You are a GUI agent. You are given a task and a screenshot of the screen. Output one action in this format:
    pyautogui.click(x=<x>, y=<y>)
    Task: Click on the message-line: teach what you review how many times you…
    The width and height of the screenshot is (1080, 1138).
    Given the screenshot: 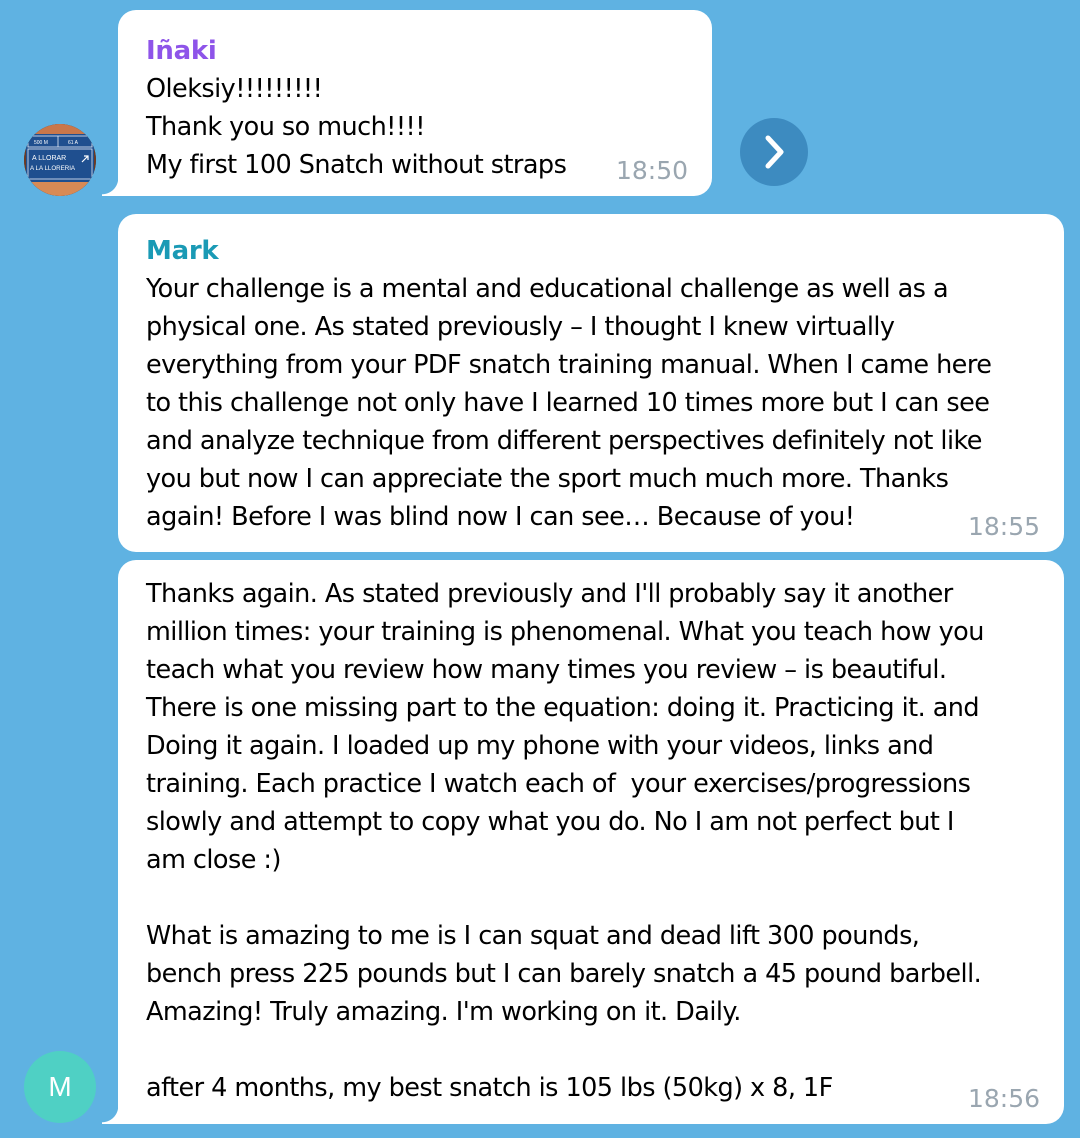 What is the action you would take?
    pyautogui.click(x=546, y=670)
    